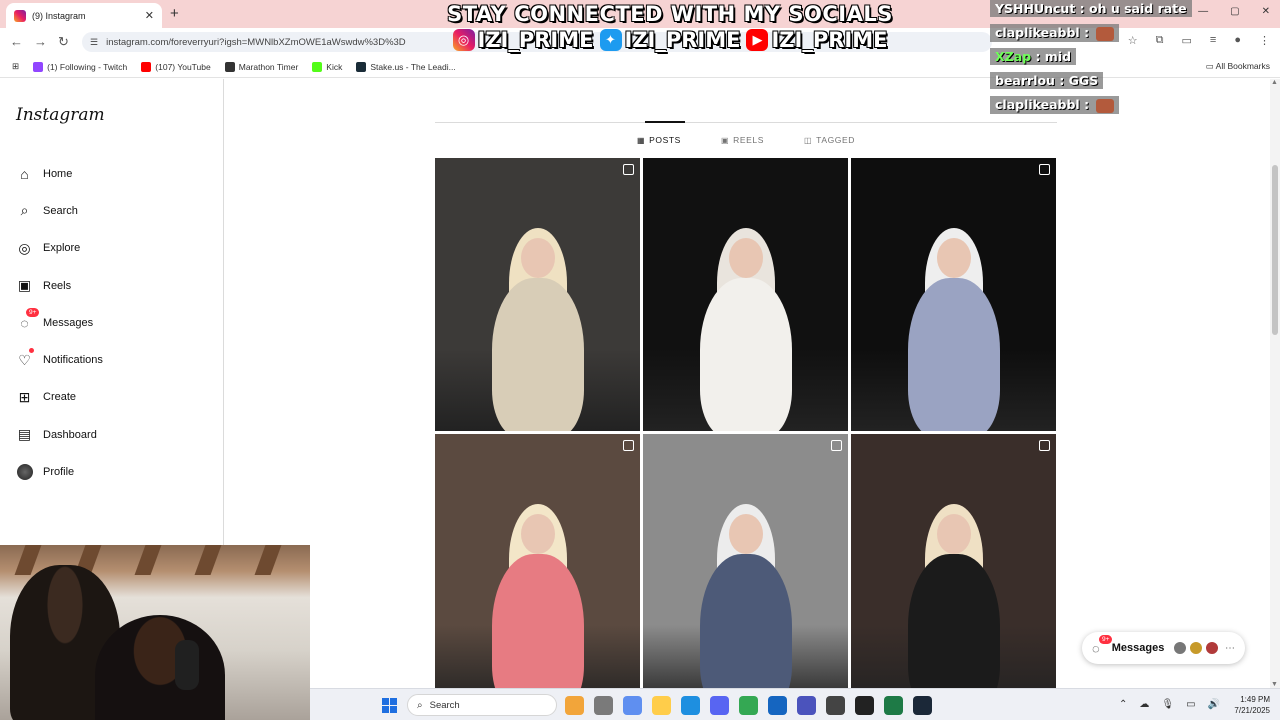 Image resolution: width=1280 pixels, height=720 pixels. I want to click on sidebar-item-reels: ▣ Reels, so click(59, 285).